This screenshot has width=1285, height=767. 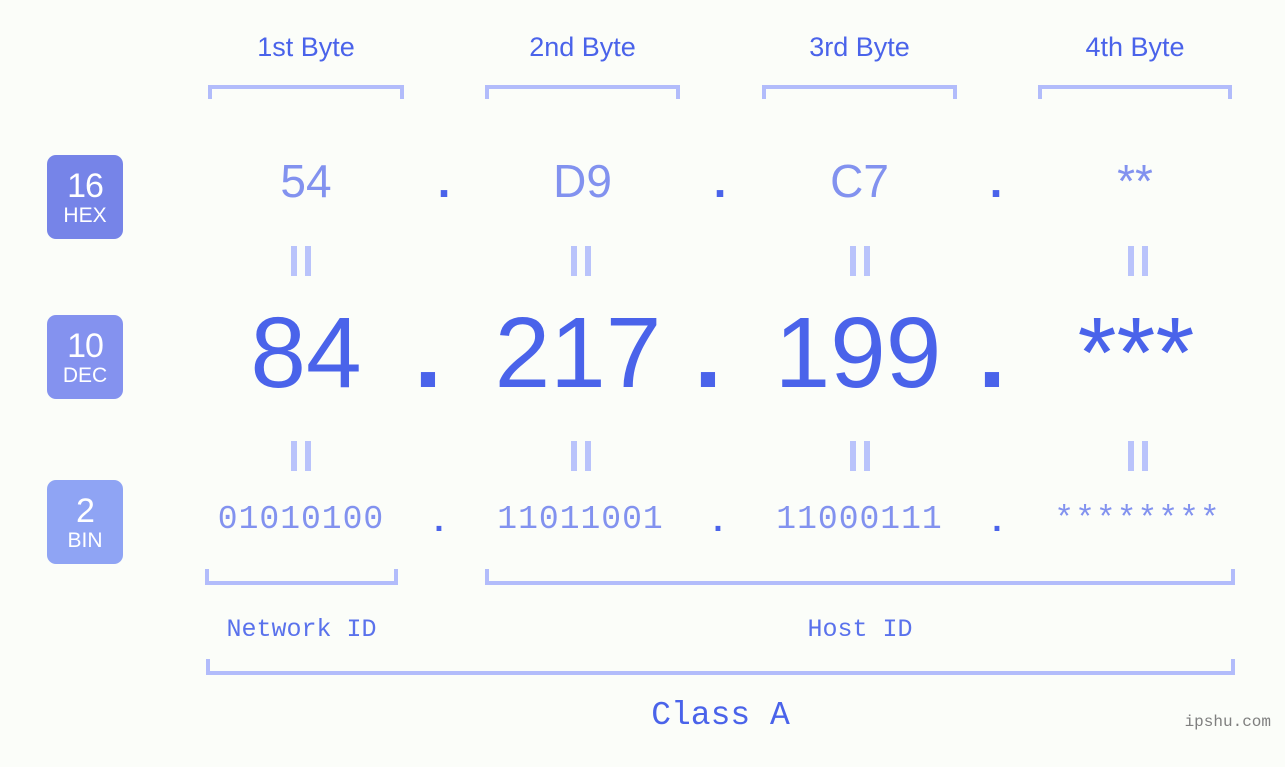 What do you see at coordinates (85, 510) in the screenshot?
I see `base-badge-bin-number: 2` at bounding box center [85, 510].